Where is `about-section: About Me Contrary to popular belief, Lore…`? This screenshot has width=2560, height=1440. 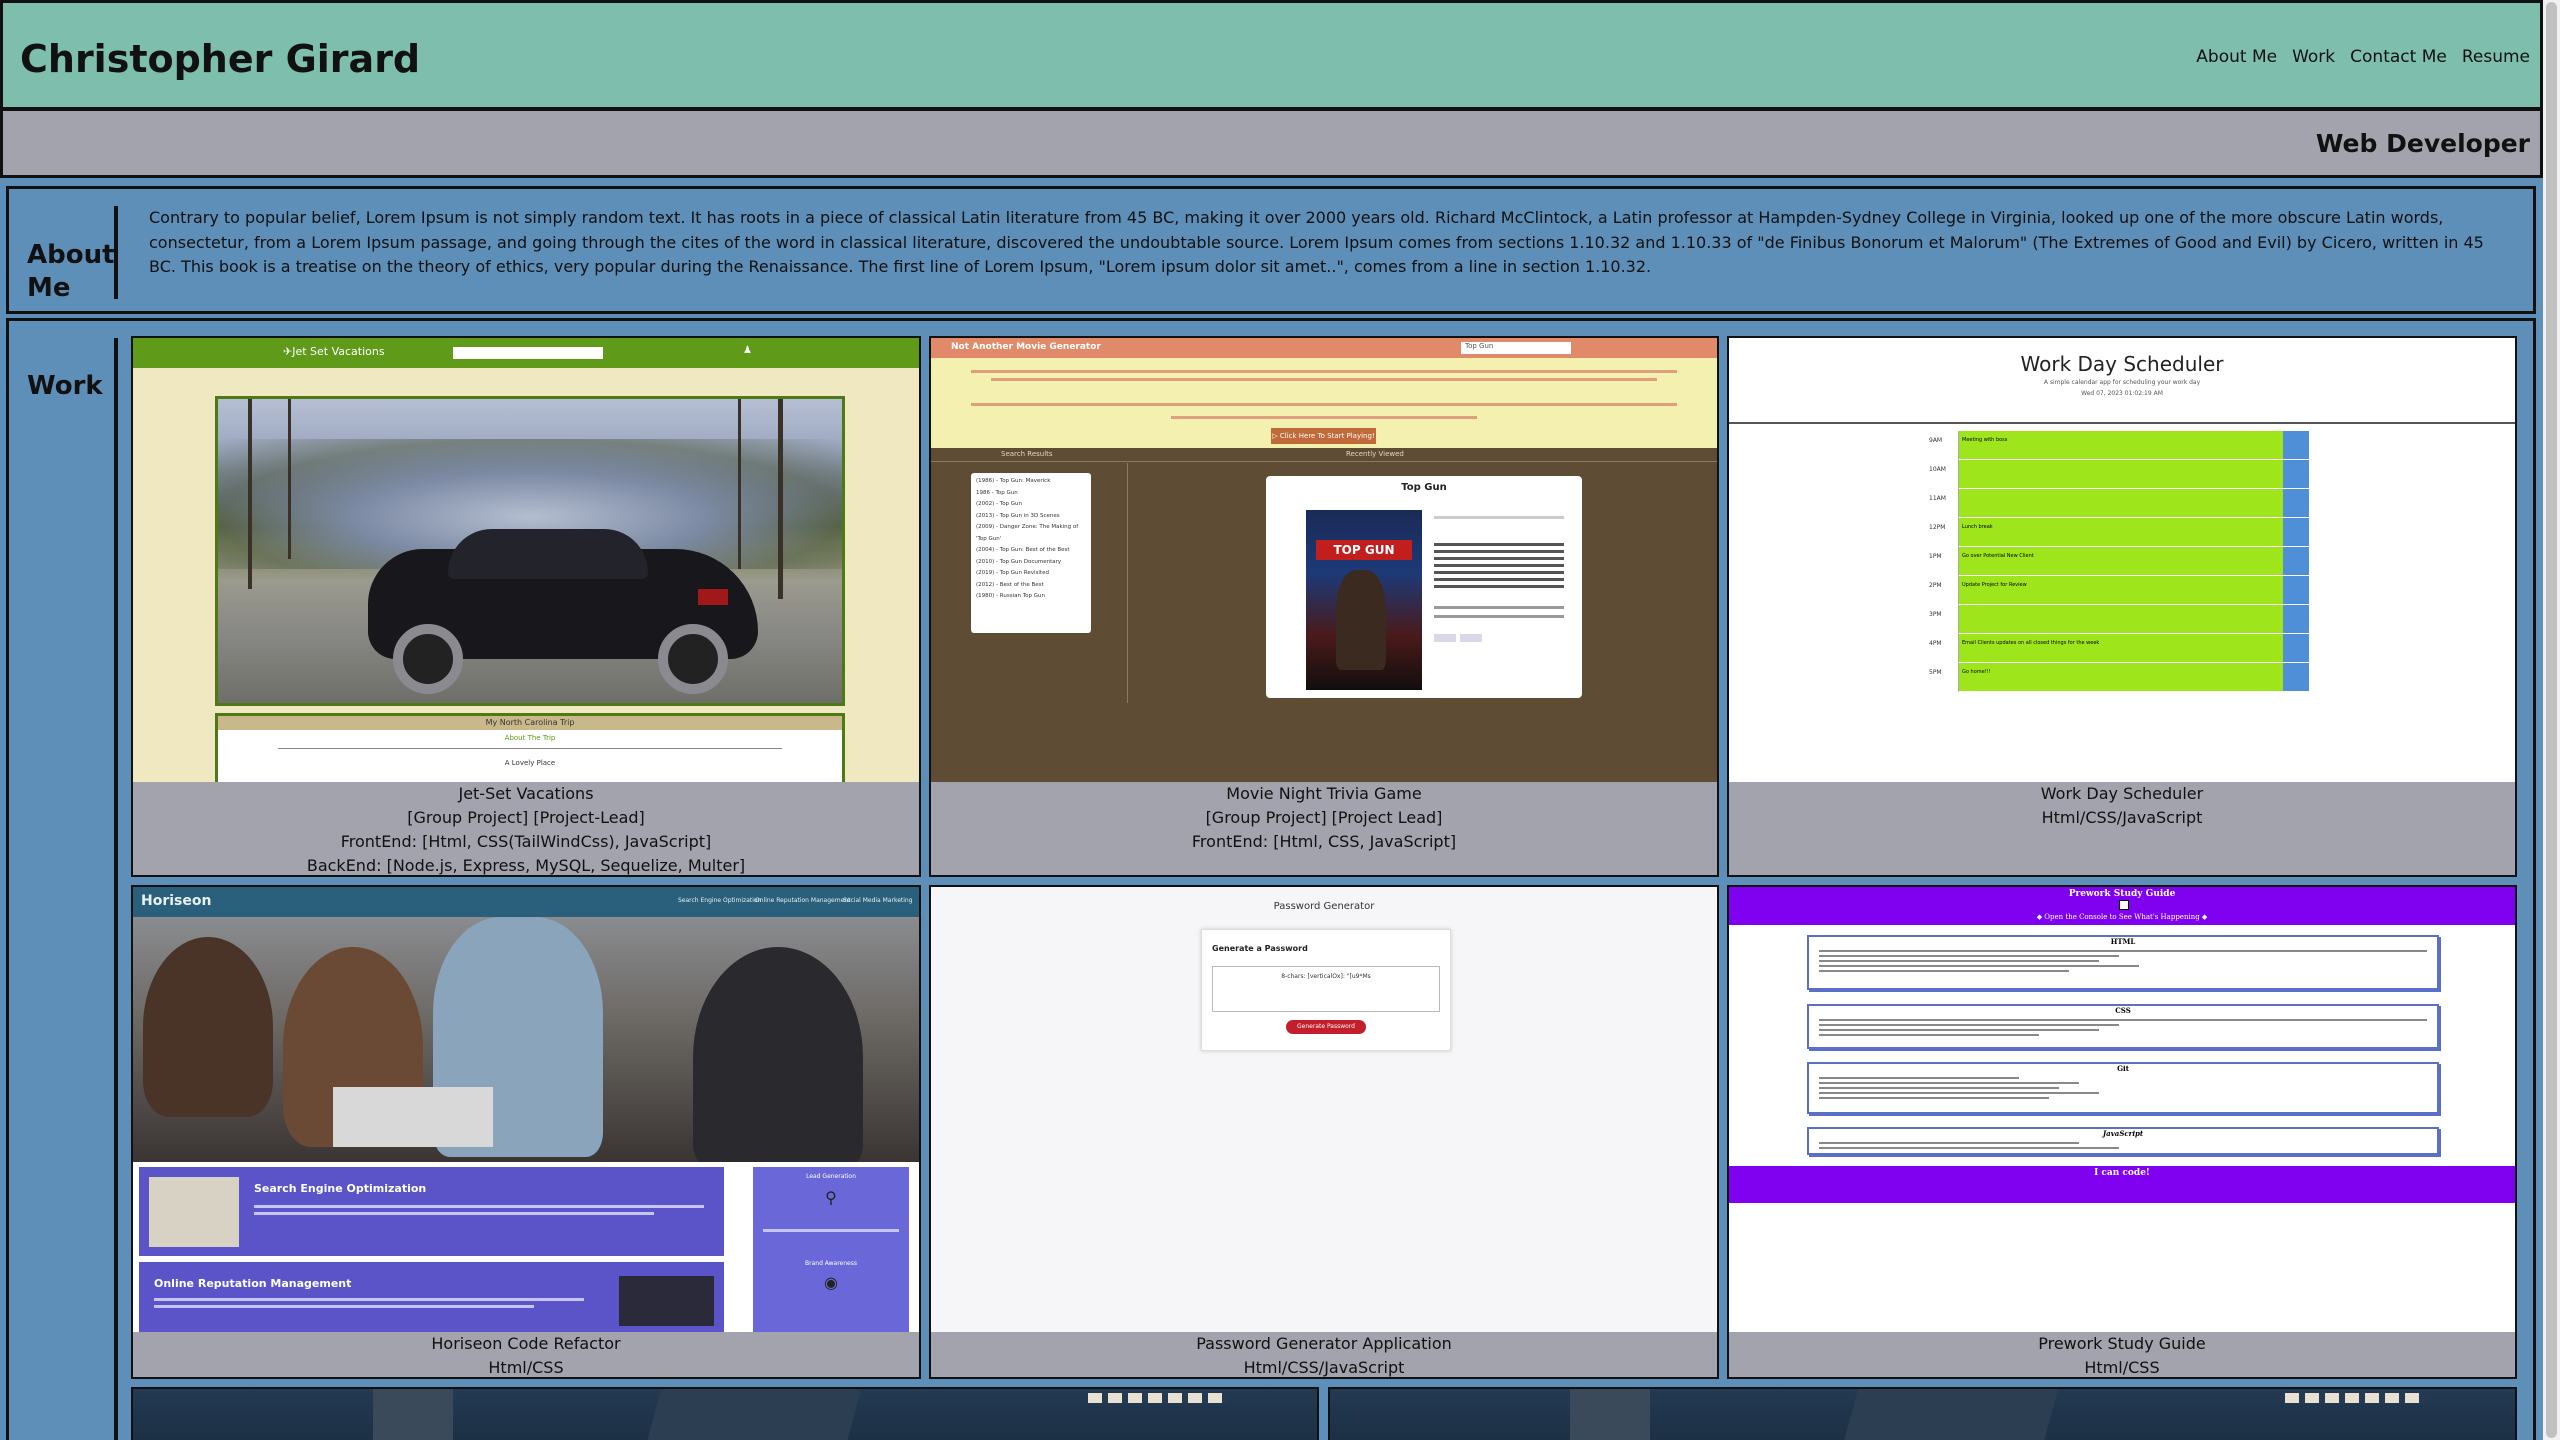 about-section: About Me Contrary to popular belief, Lore… is located at coordinates (1271, 250).